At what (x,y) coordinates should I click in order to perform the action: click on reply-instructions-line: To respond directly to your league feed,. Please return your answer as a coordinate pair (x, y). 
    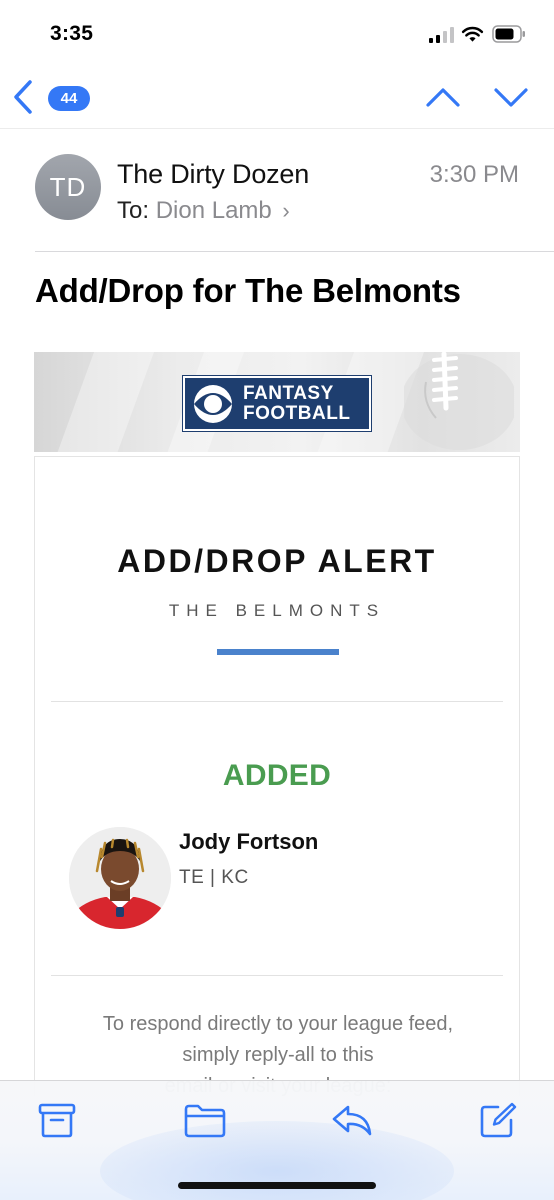
    Looking at the image, I should click on (278, 1024).